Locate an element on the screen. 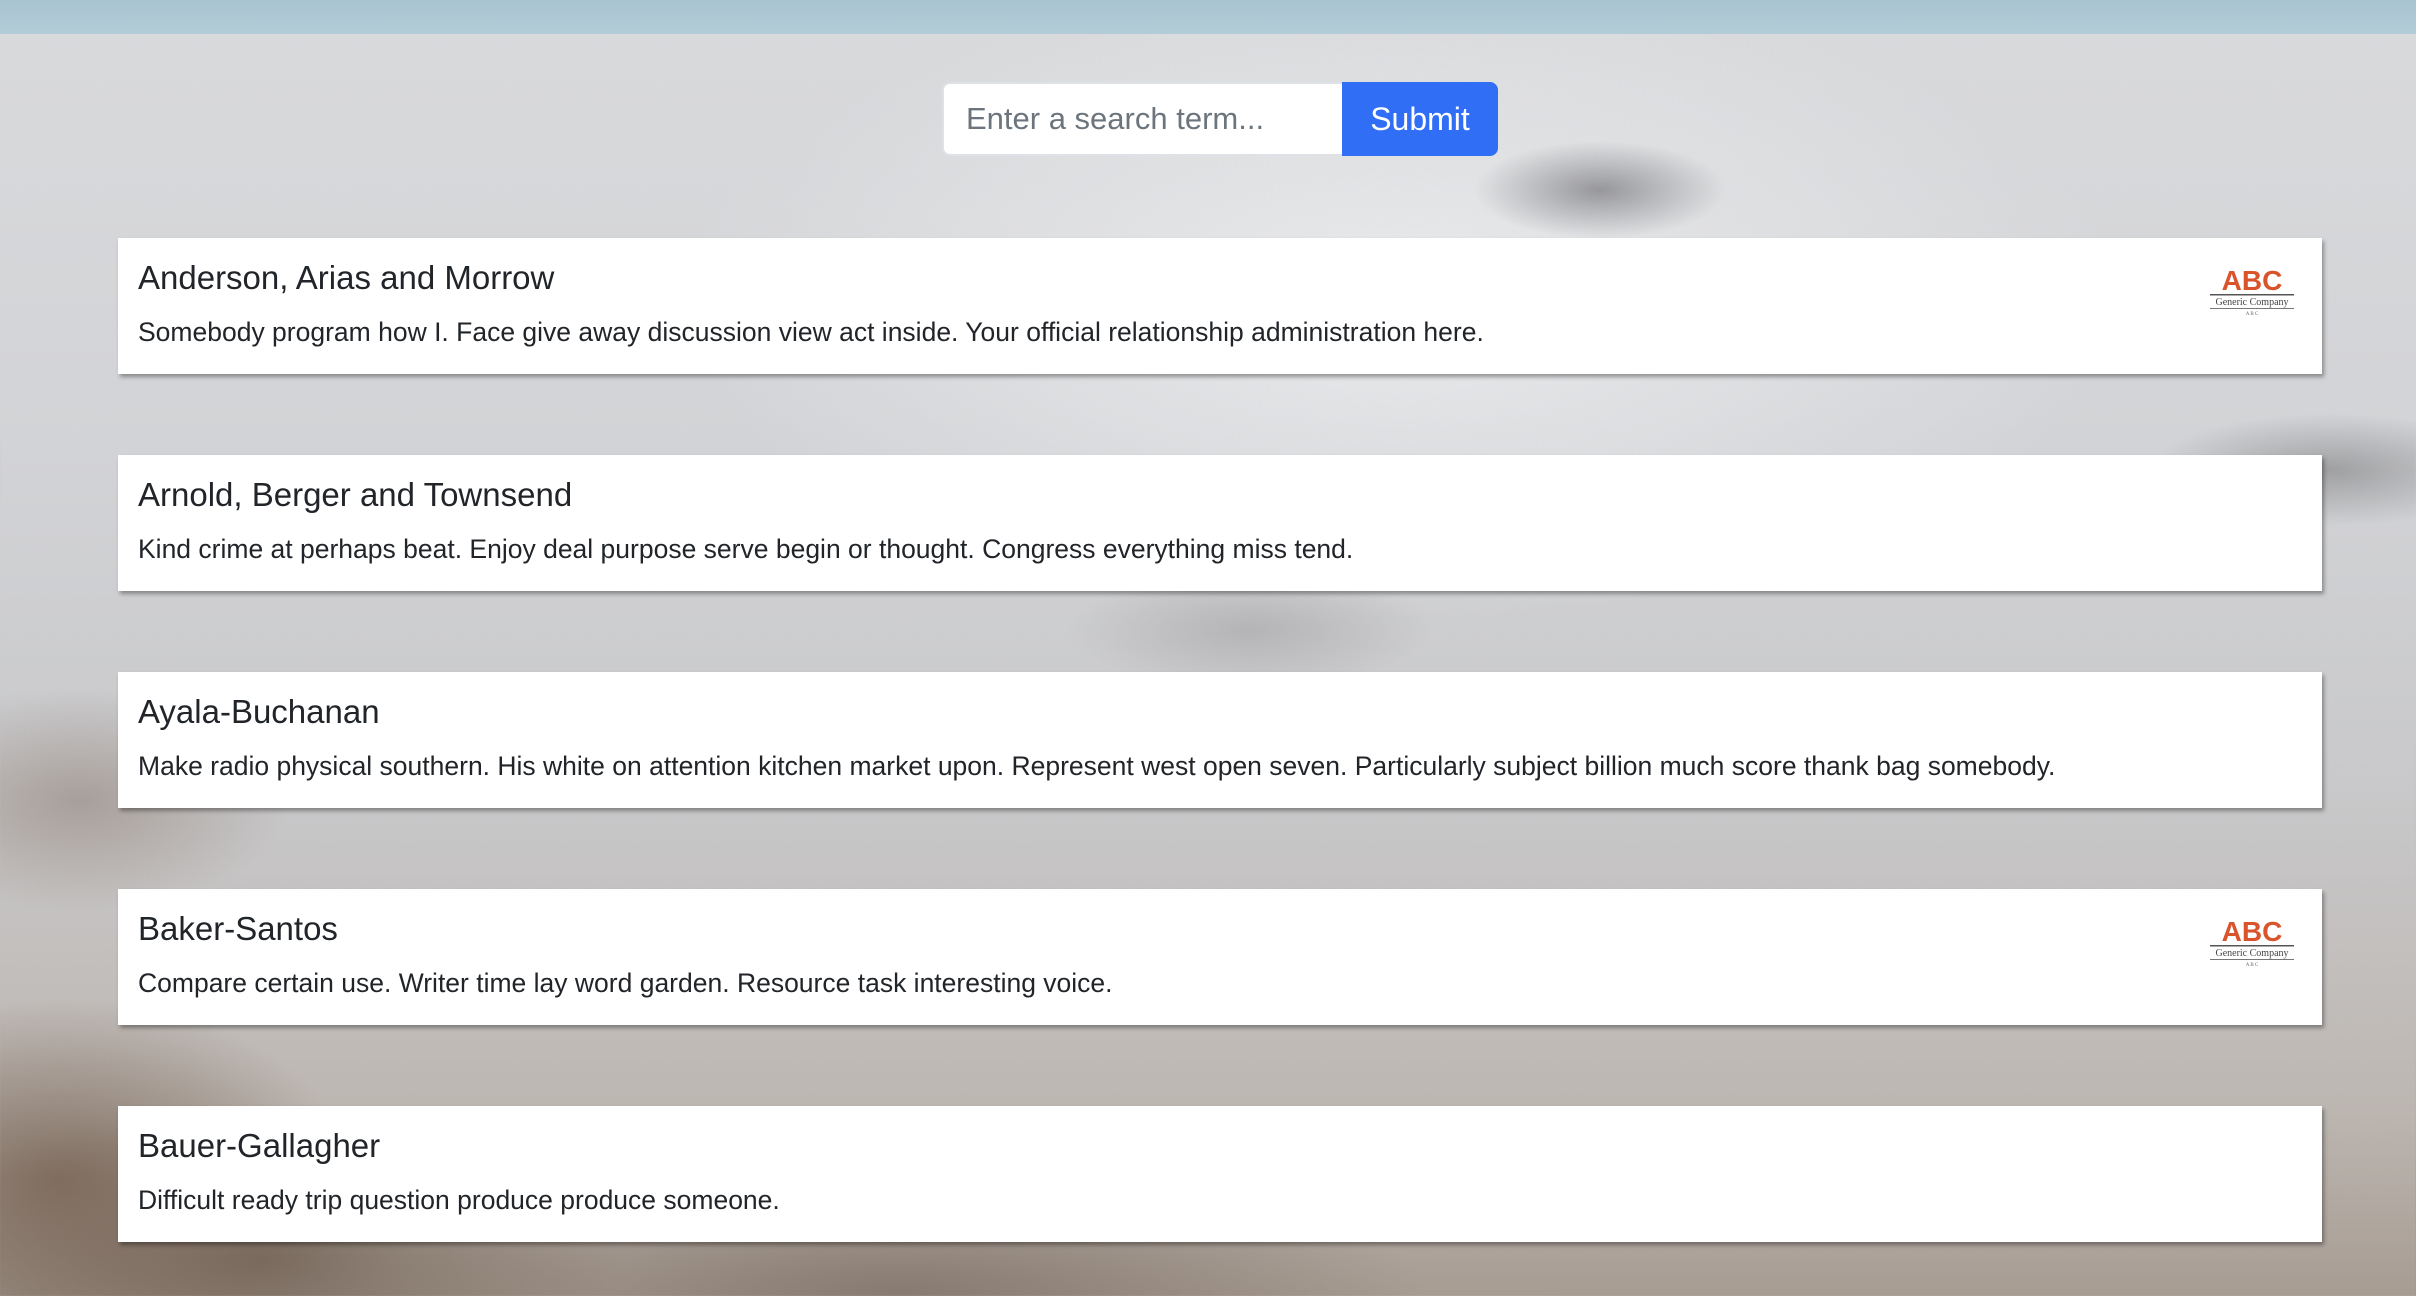  listing-title: Arnold, Berger and Townsend is located at coordinates (355, 494).